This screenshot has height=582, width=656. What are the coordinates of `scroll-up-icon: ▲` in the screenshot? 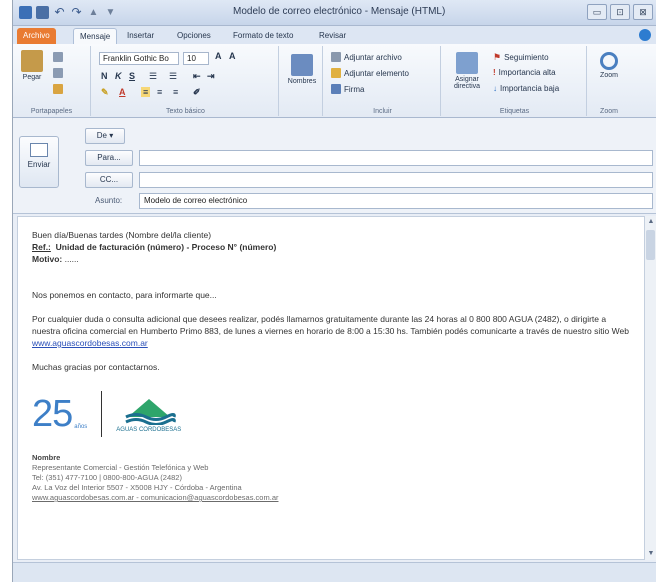 It's located at (650, 222).